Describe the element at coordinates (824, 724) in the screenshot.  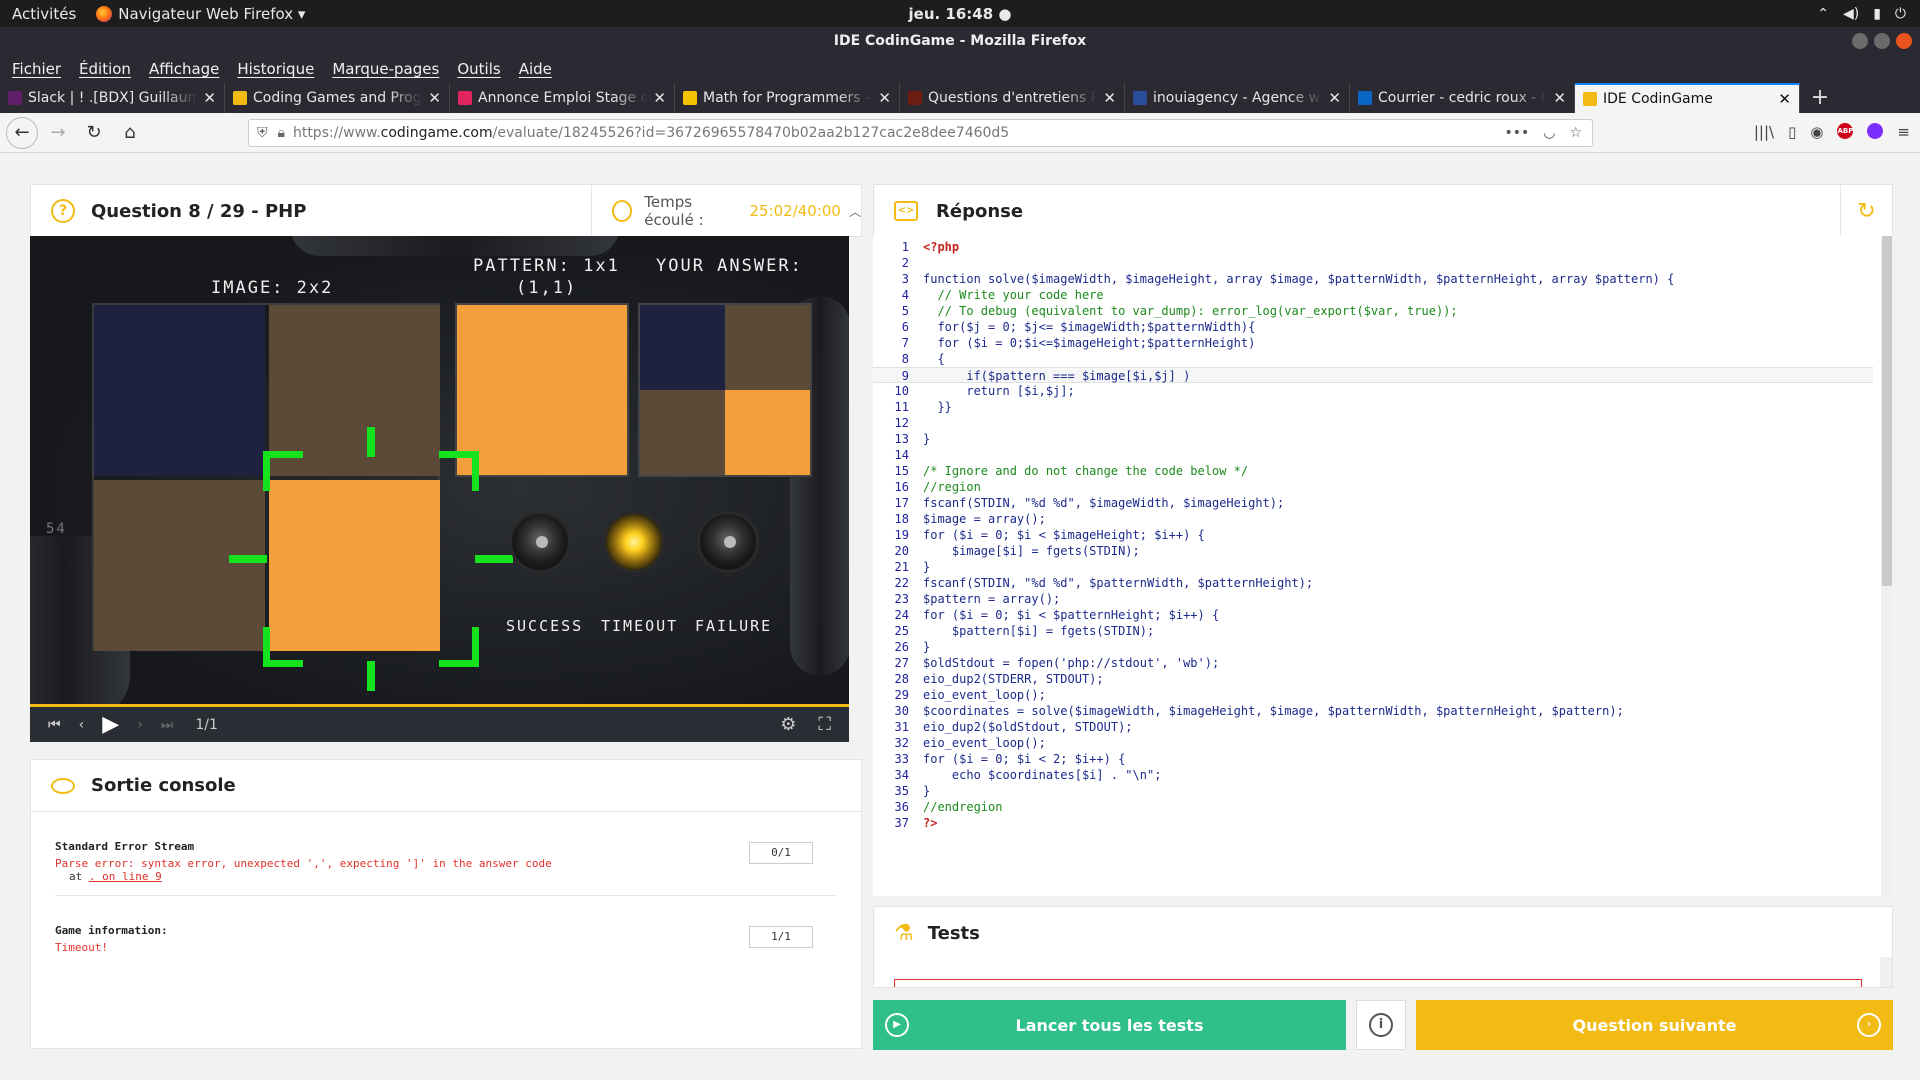
I see `fullscreen-icon: ⛶` at that location.